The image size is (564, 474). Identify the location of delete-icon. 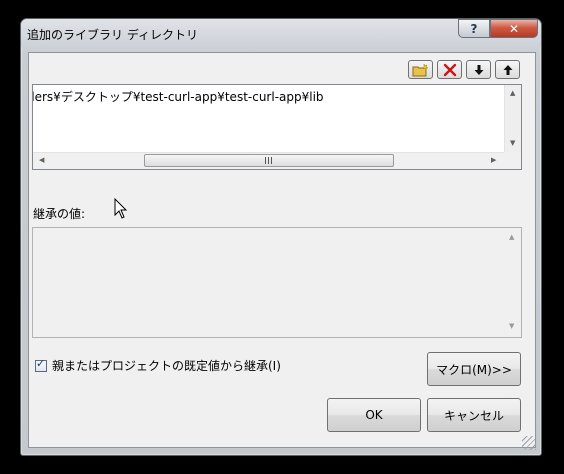
(449, 69).